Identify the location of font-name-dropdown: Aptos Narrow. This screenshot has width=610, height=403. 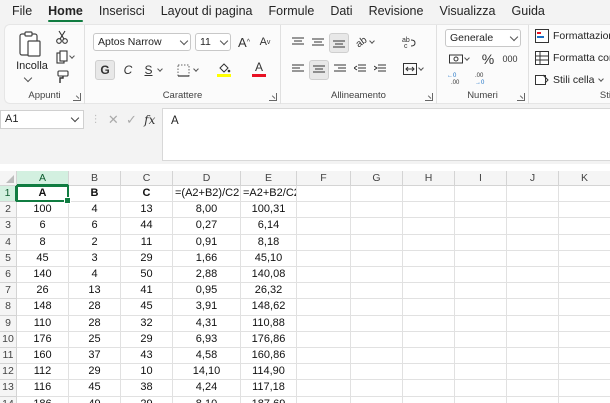
(142, 42).